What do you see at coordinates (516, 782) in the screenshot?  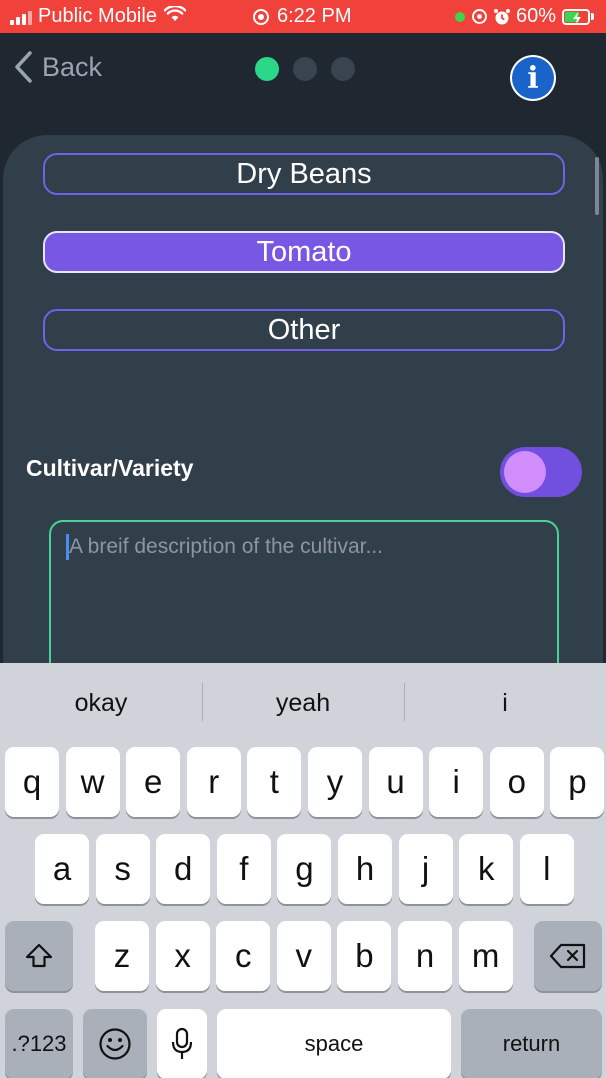 I see `key-o: o` at bounding box center [516, 782].